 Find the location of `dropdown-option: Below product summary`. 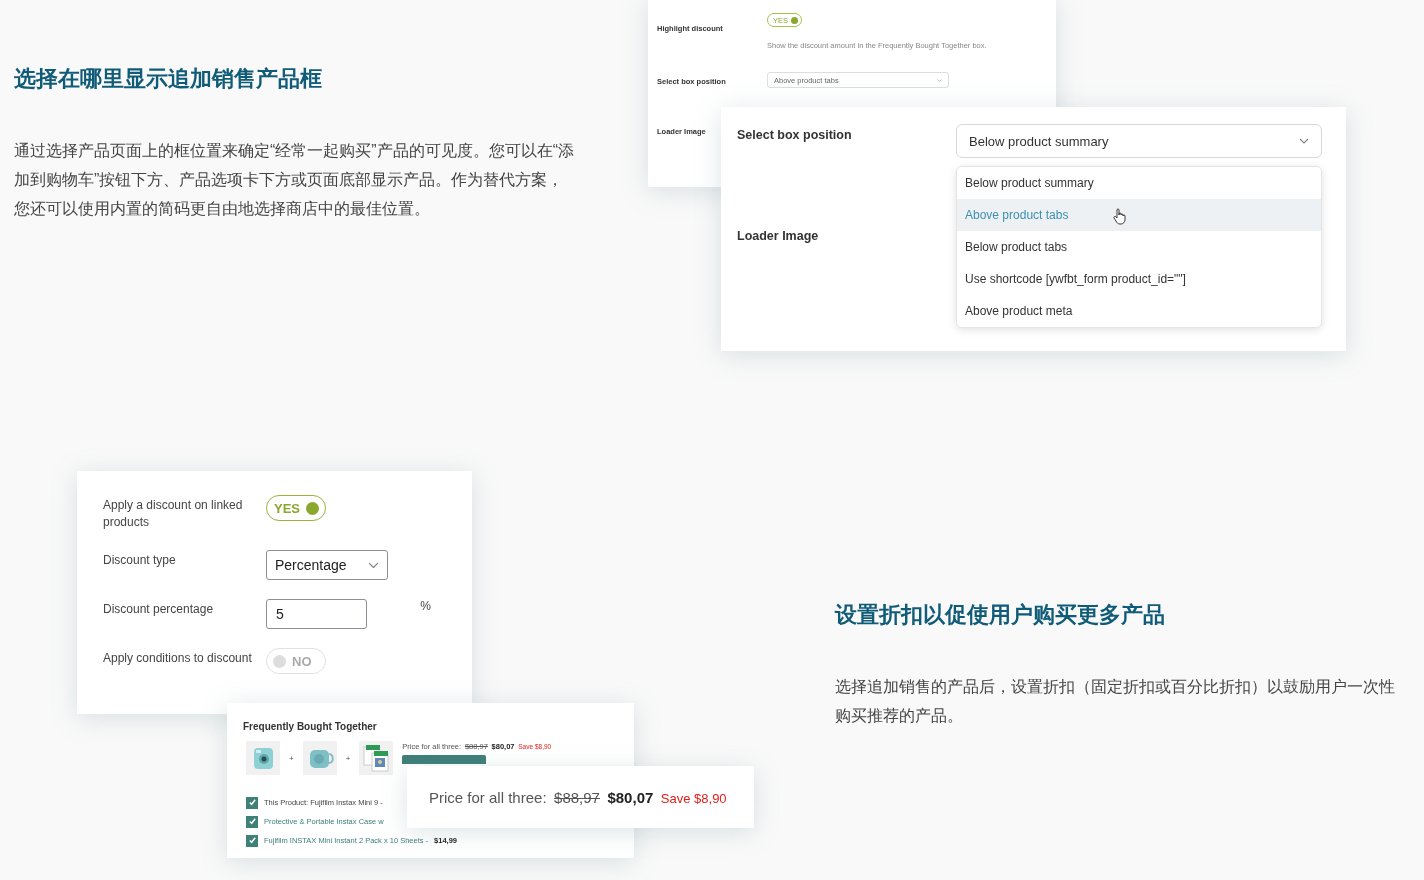

dropdown-option: Below product summary is located at coordinates (1139, 183).